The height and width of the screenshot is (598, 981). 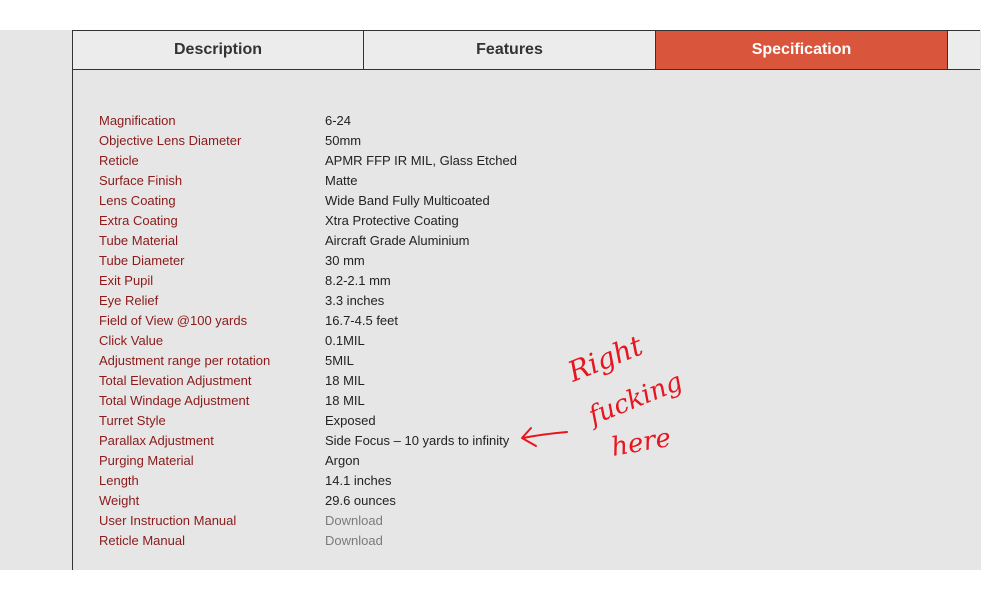 What do you see at coordinates (308, 281) in the screenshot?
I see `spec-row: Exit Pupil 8.2-2.1 mm` at bounding box center [308, 281].